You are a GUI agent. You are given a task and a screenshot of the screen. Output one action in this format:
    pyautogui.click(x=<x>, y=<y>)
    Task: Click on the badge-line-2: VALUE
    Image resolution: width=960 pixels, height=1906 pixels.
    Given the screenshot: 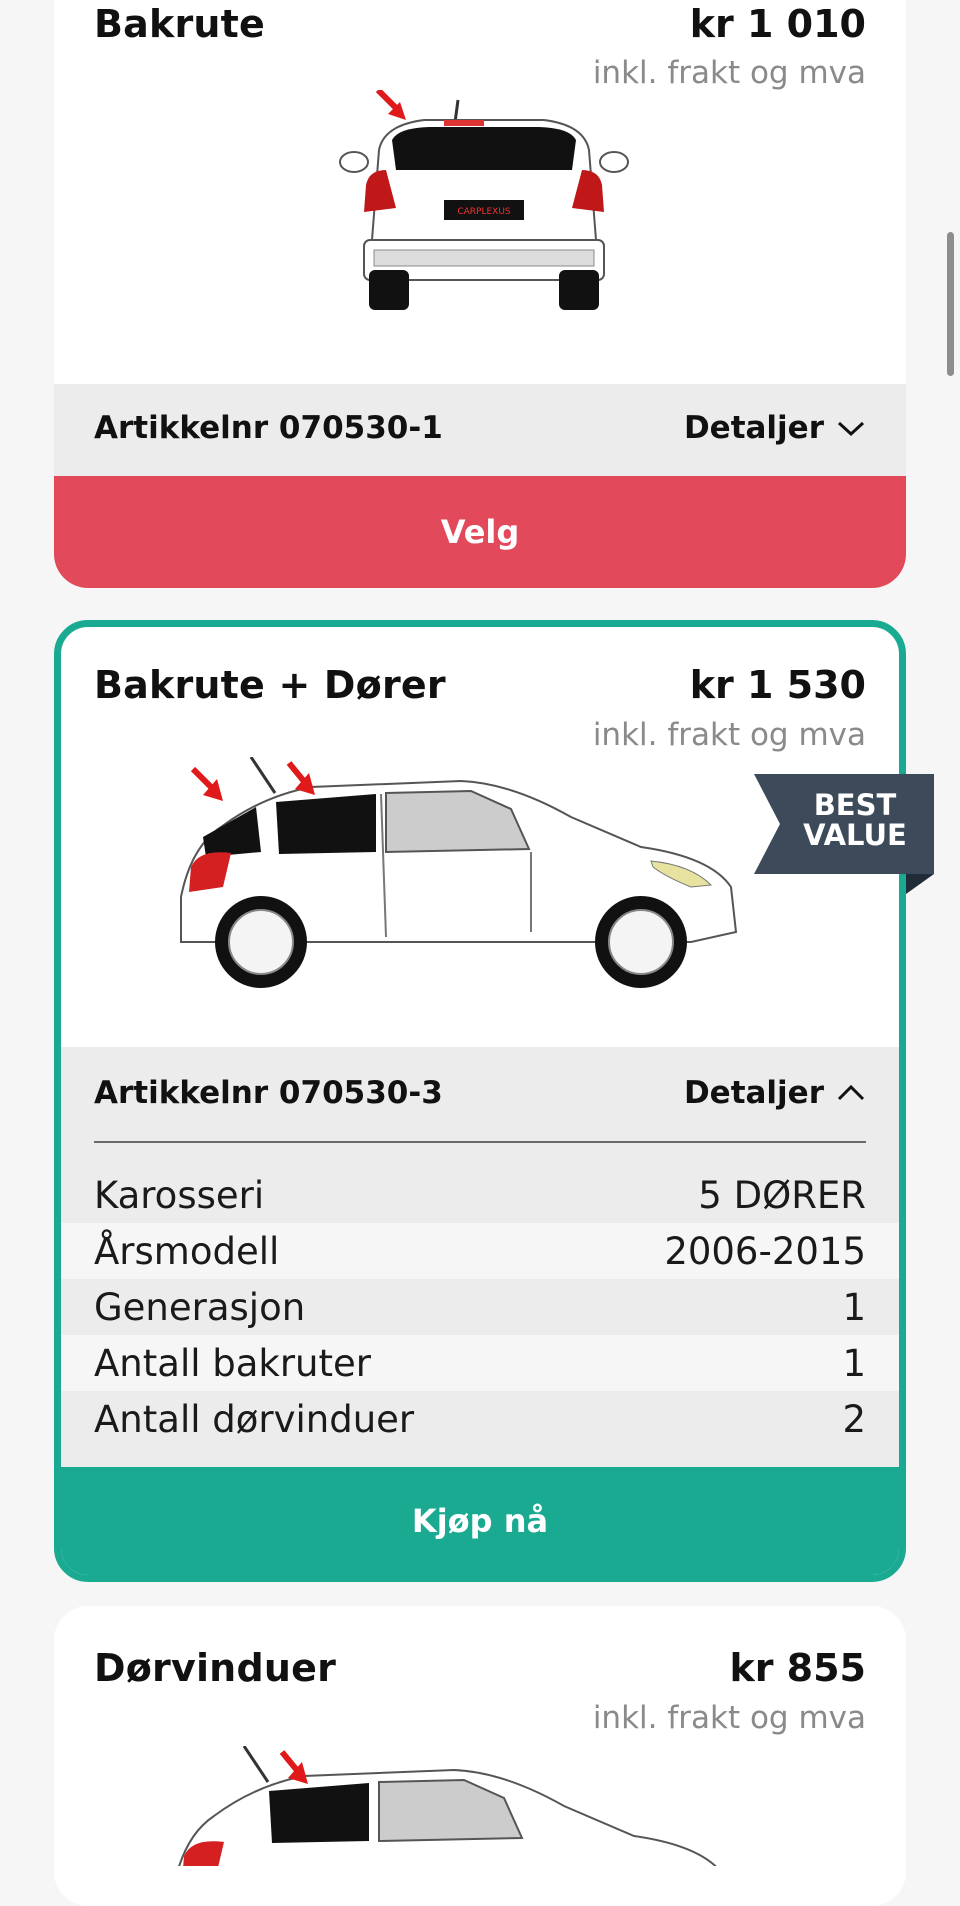 What is the action you would take?
    pyautogui.click(x=855, y=835)
    